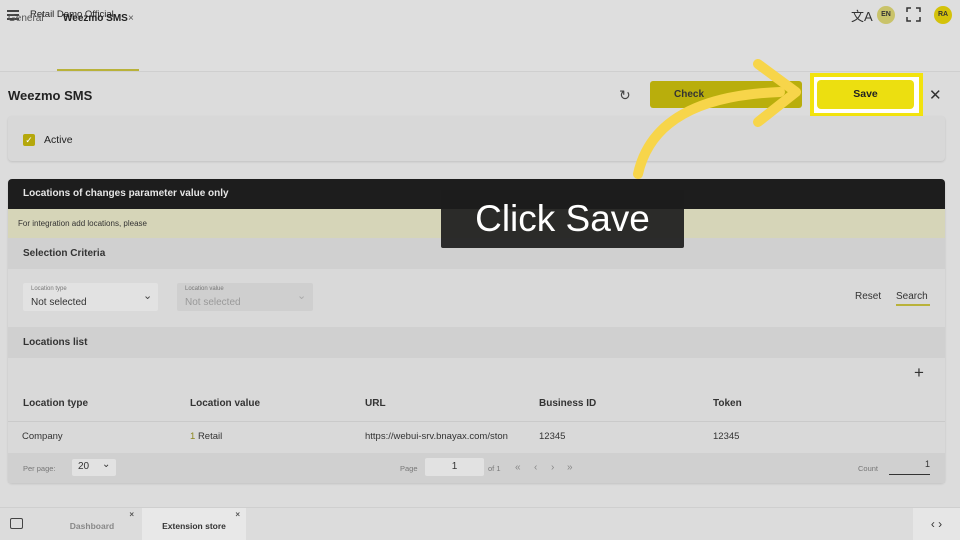 The image size is (960, 540). I want to click on location-type-label: Location type, so click(49, 289).